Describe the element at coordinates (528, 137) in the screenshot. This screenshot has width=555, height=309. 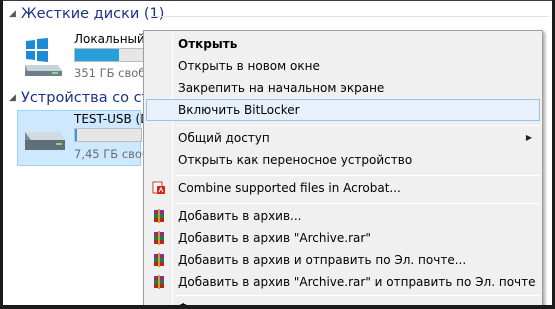
I see `submenu-arrow-icon: ▶` at that location.